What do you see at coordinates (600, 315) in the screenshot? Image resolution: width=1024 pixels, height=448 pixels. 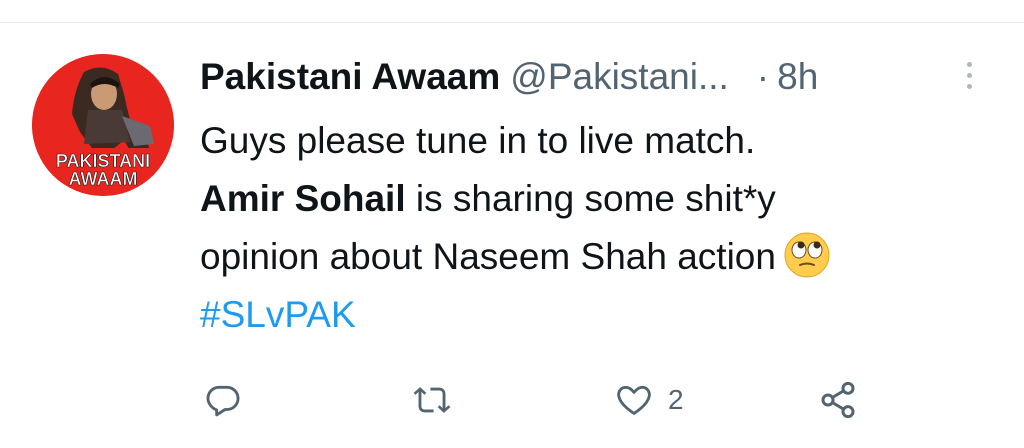 I see `hashtag-link: #SLvPAK` at bounding box center [600, 315].